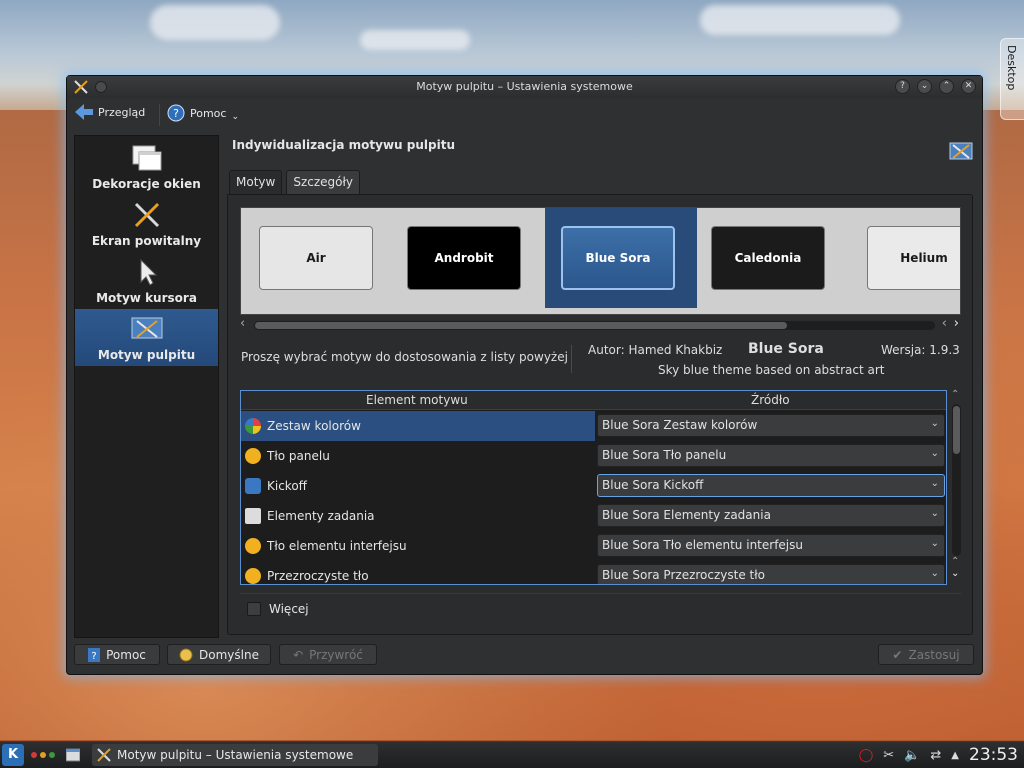 Image resolution: width=1024 pixels, height=768 pixels. Describe the element at coordinates (235, 755) in the screenshot. I see `taskbar-task-settings: Motyw pulpitu – Ustawienia systemowe` at that location.